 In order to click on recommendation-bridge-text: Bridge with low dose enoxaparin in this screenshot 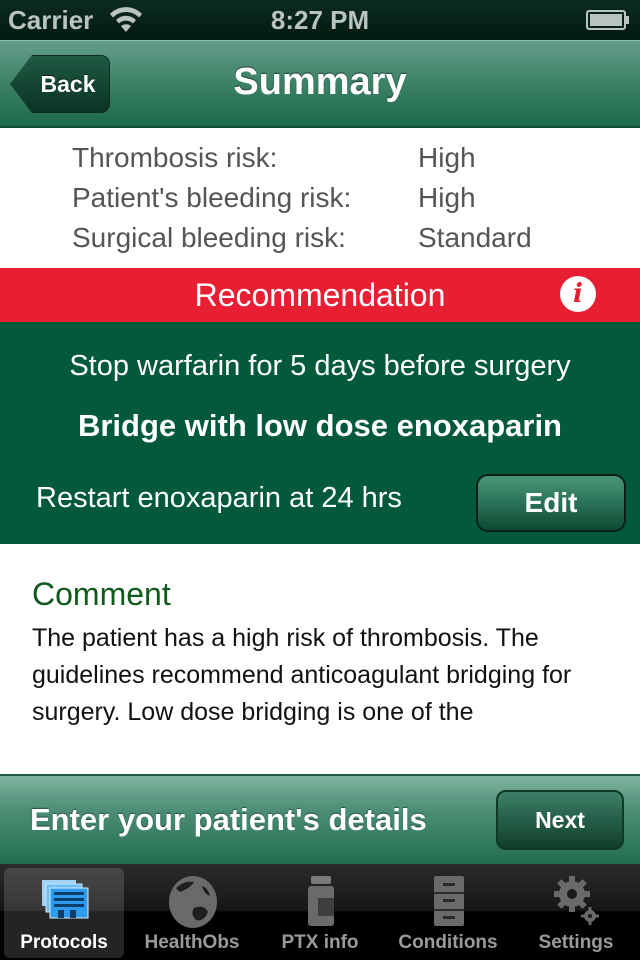, I will do `click(319, 425)`.